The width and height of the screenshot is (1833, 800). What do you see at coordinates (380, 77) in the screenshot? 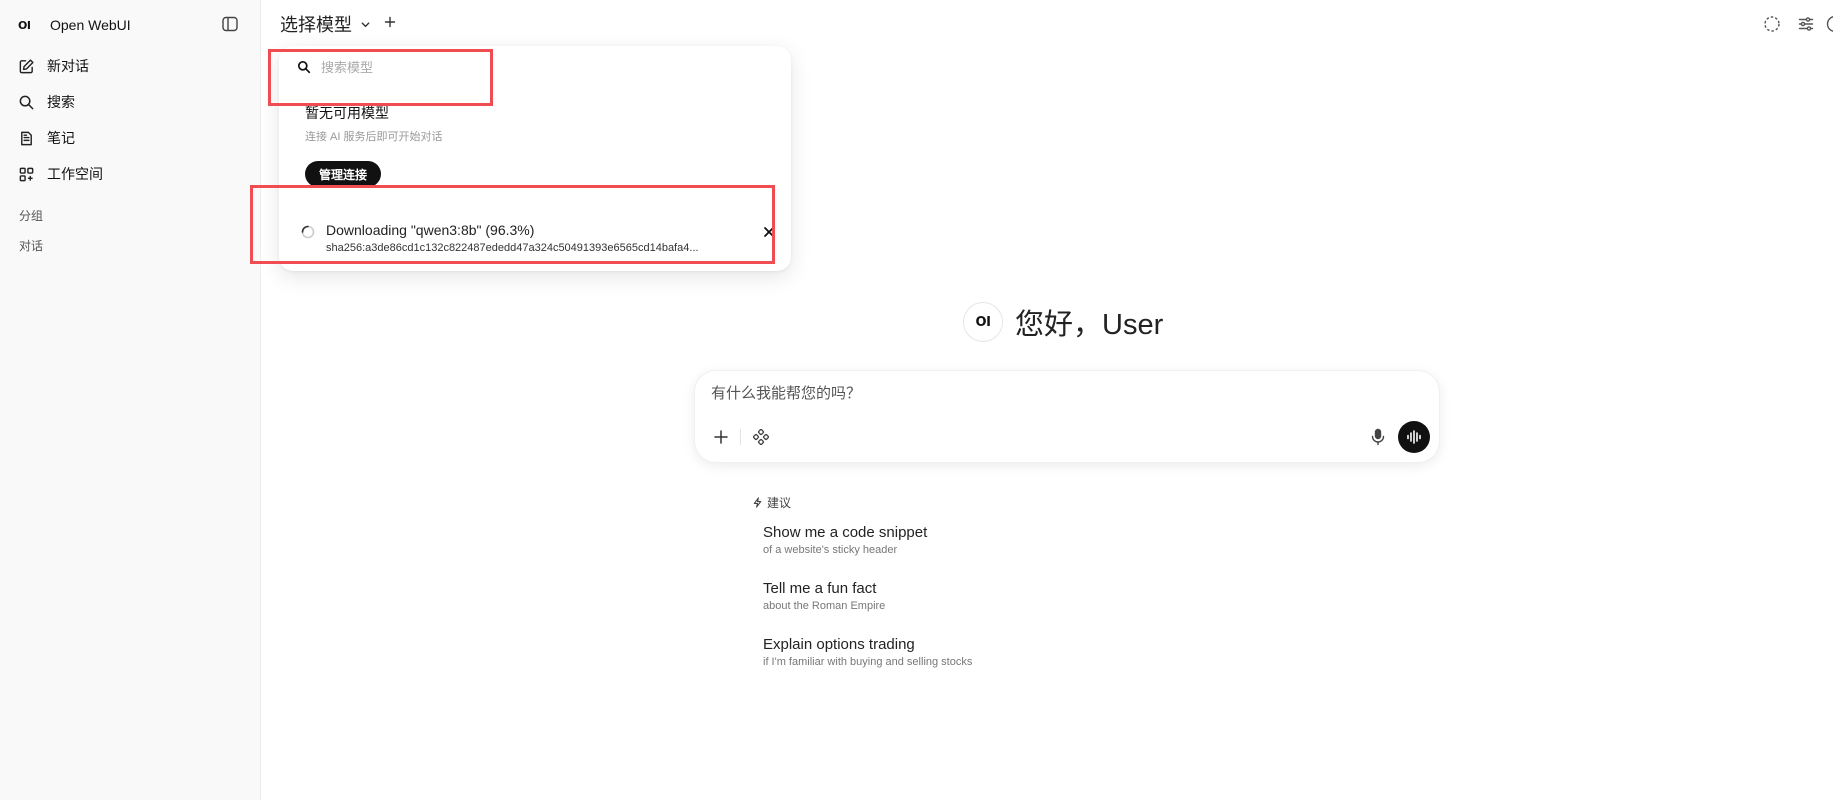
I see `highlight-box-search` at bounding box center [380, 77].